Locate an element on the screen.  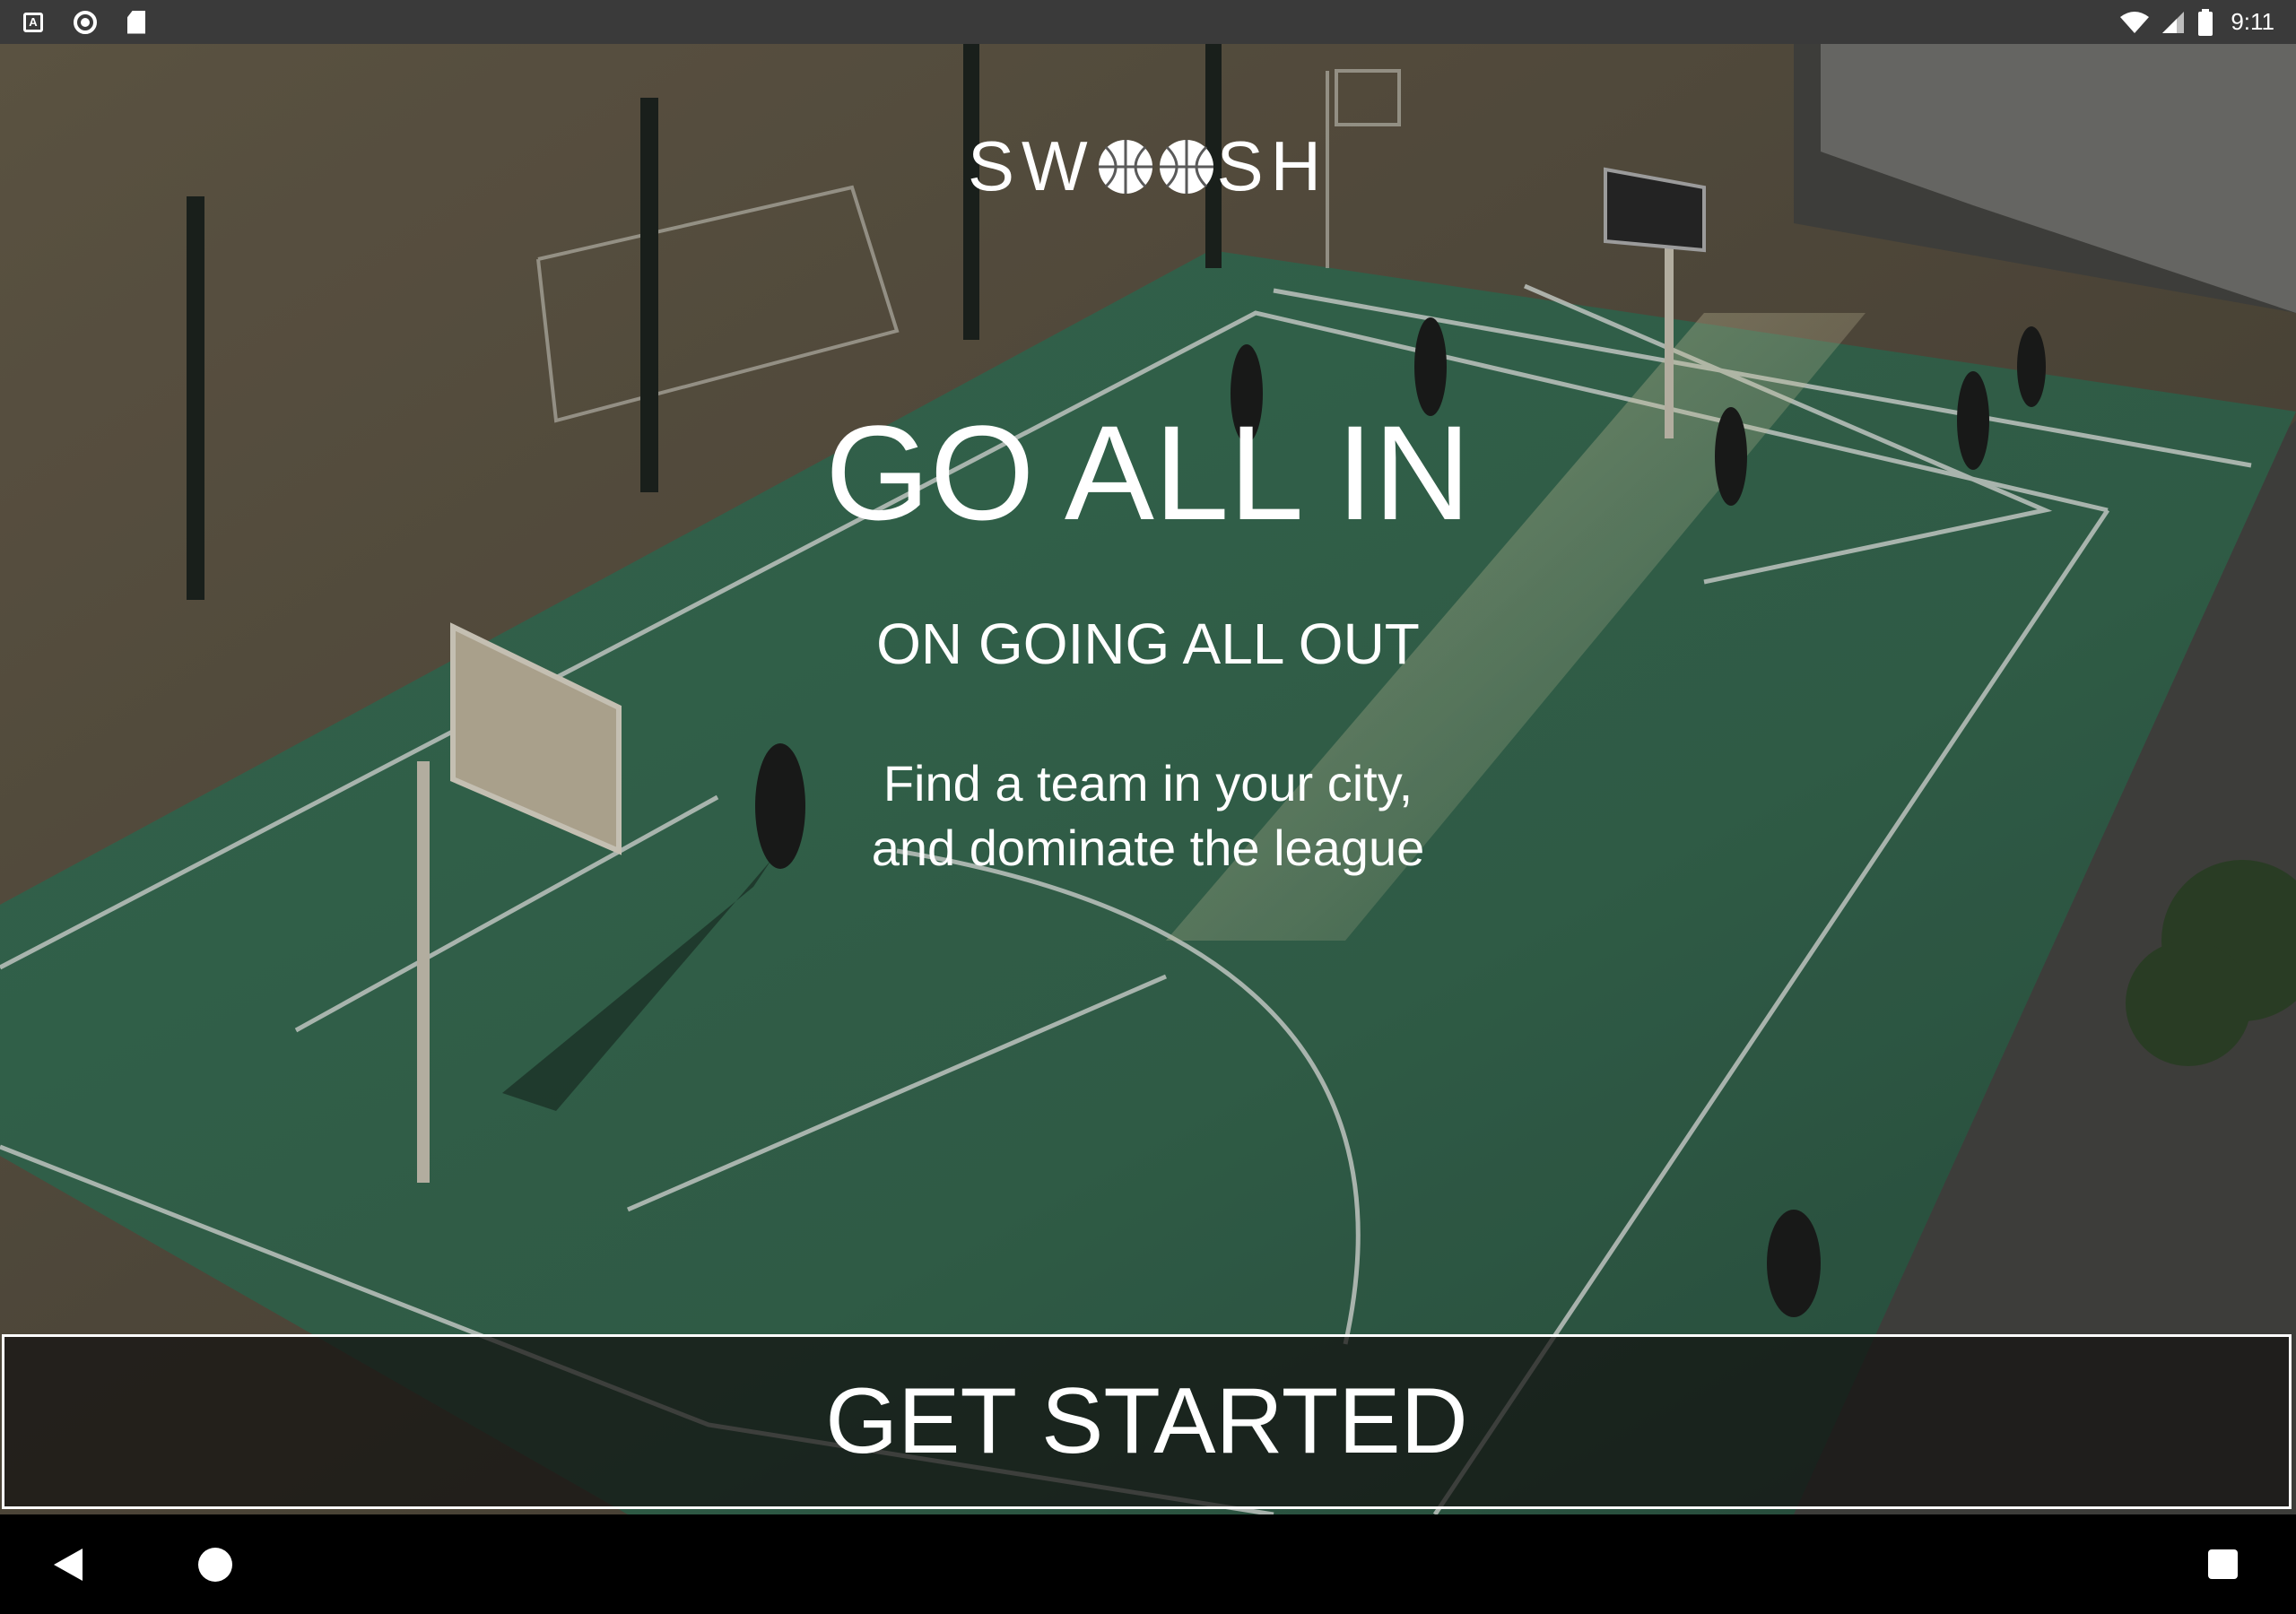
navigation-bar is located at coordinates (1148, 1564).